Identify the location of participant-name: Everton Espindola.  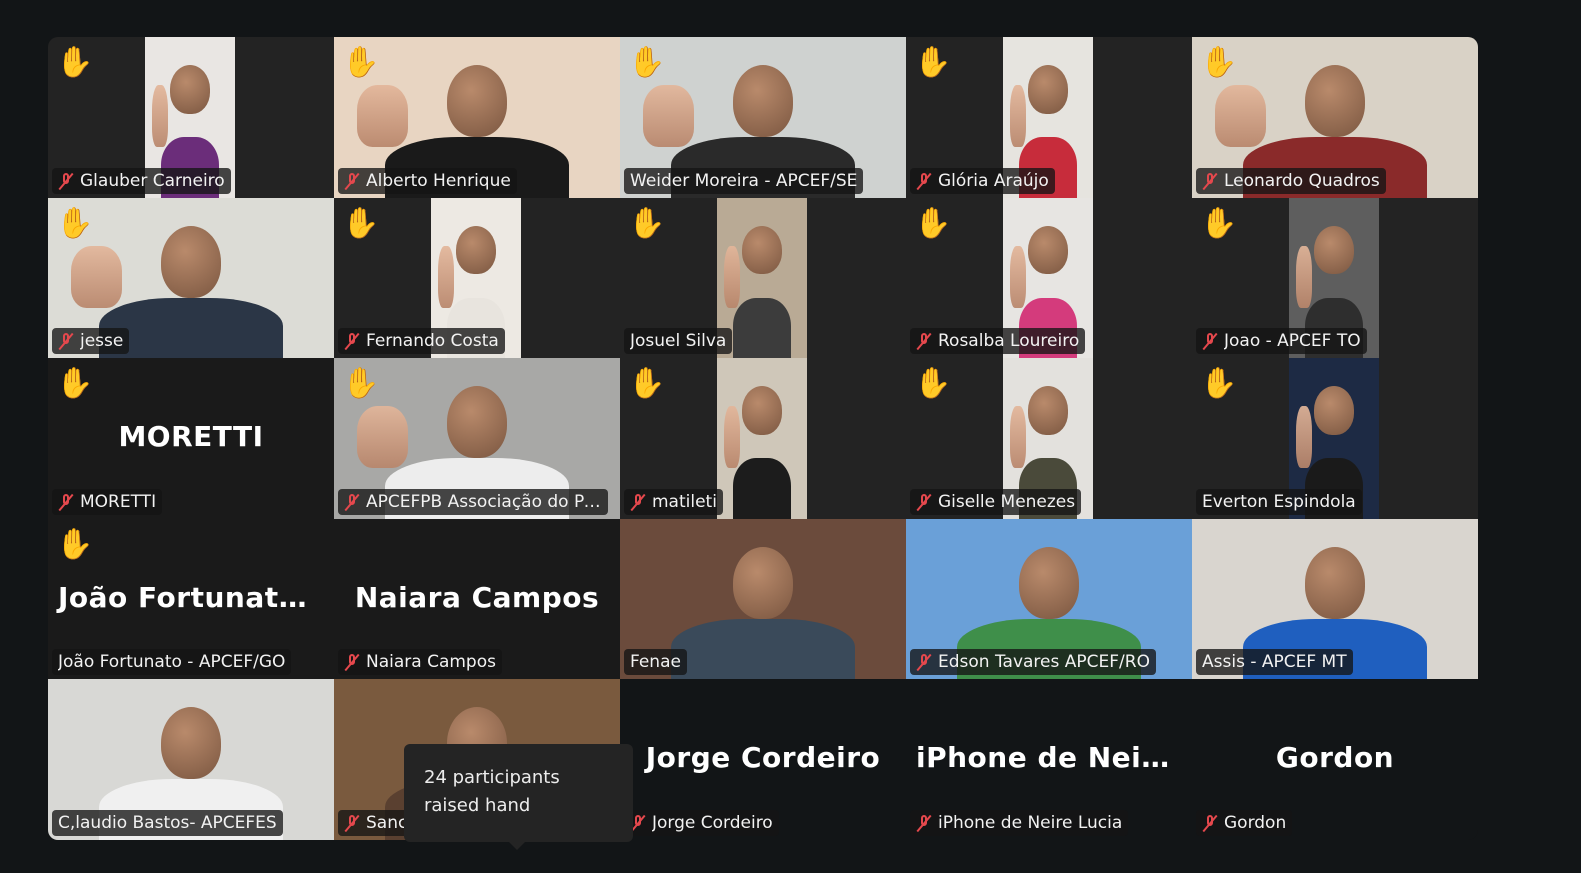
(1279, 501).